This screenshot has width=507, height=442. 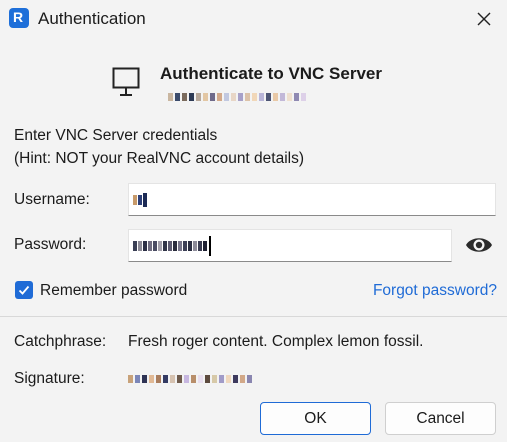 I want to click on signature-value-redacted, so click(x=225, y=379).